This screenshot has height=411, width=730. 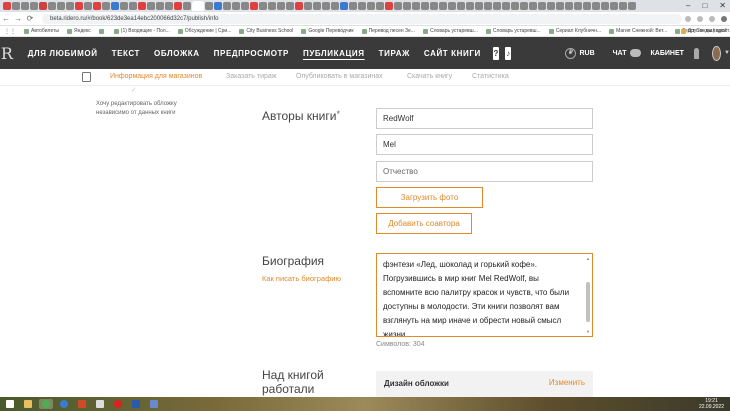 I want to click on profile-icon, so click(x=724, y=18).